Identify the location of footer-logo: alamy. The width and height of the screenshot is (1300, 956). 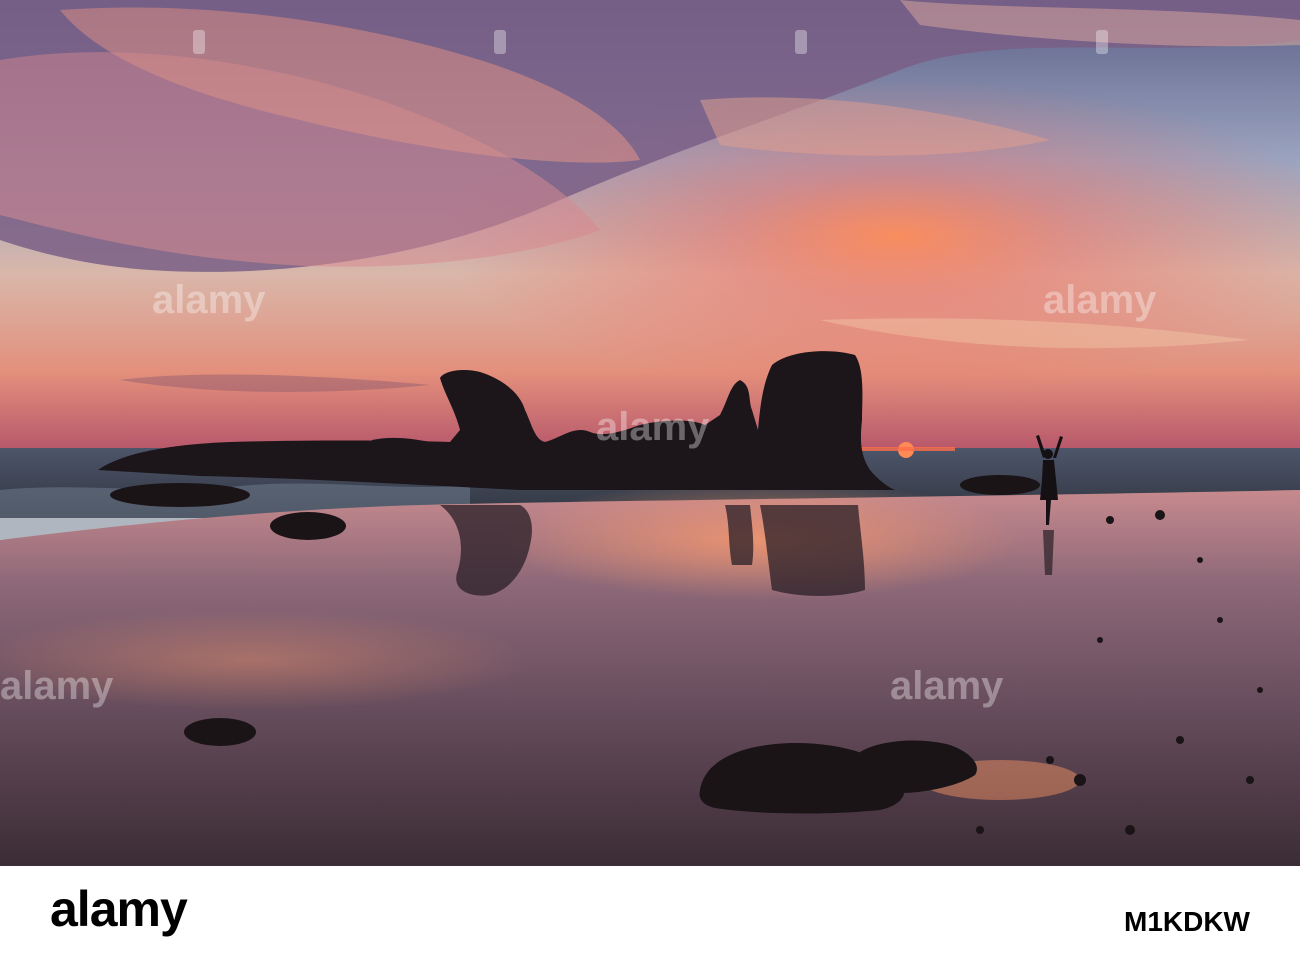
(119, 909).